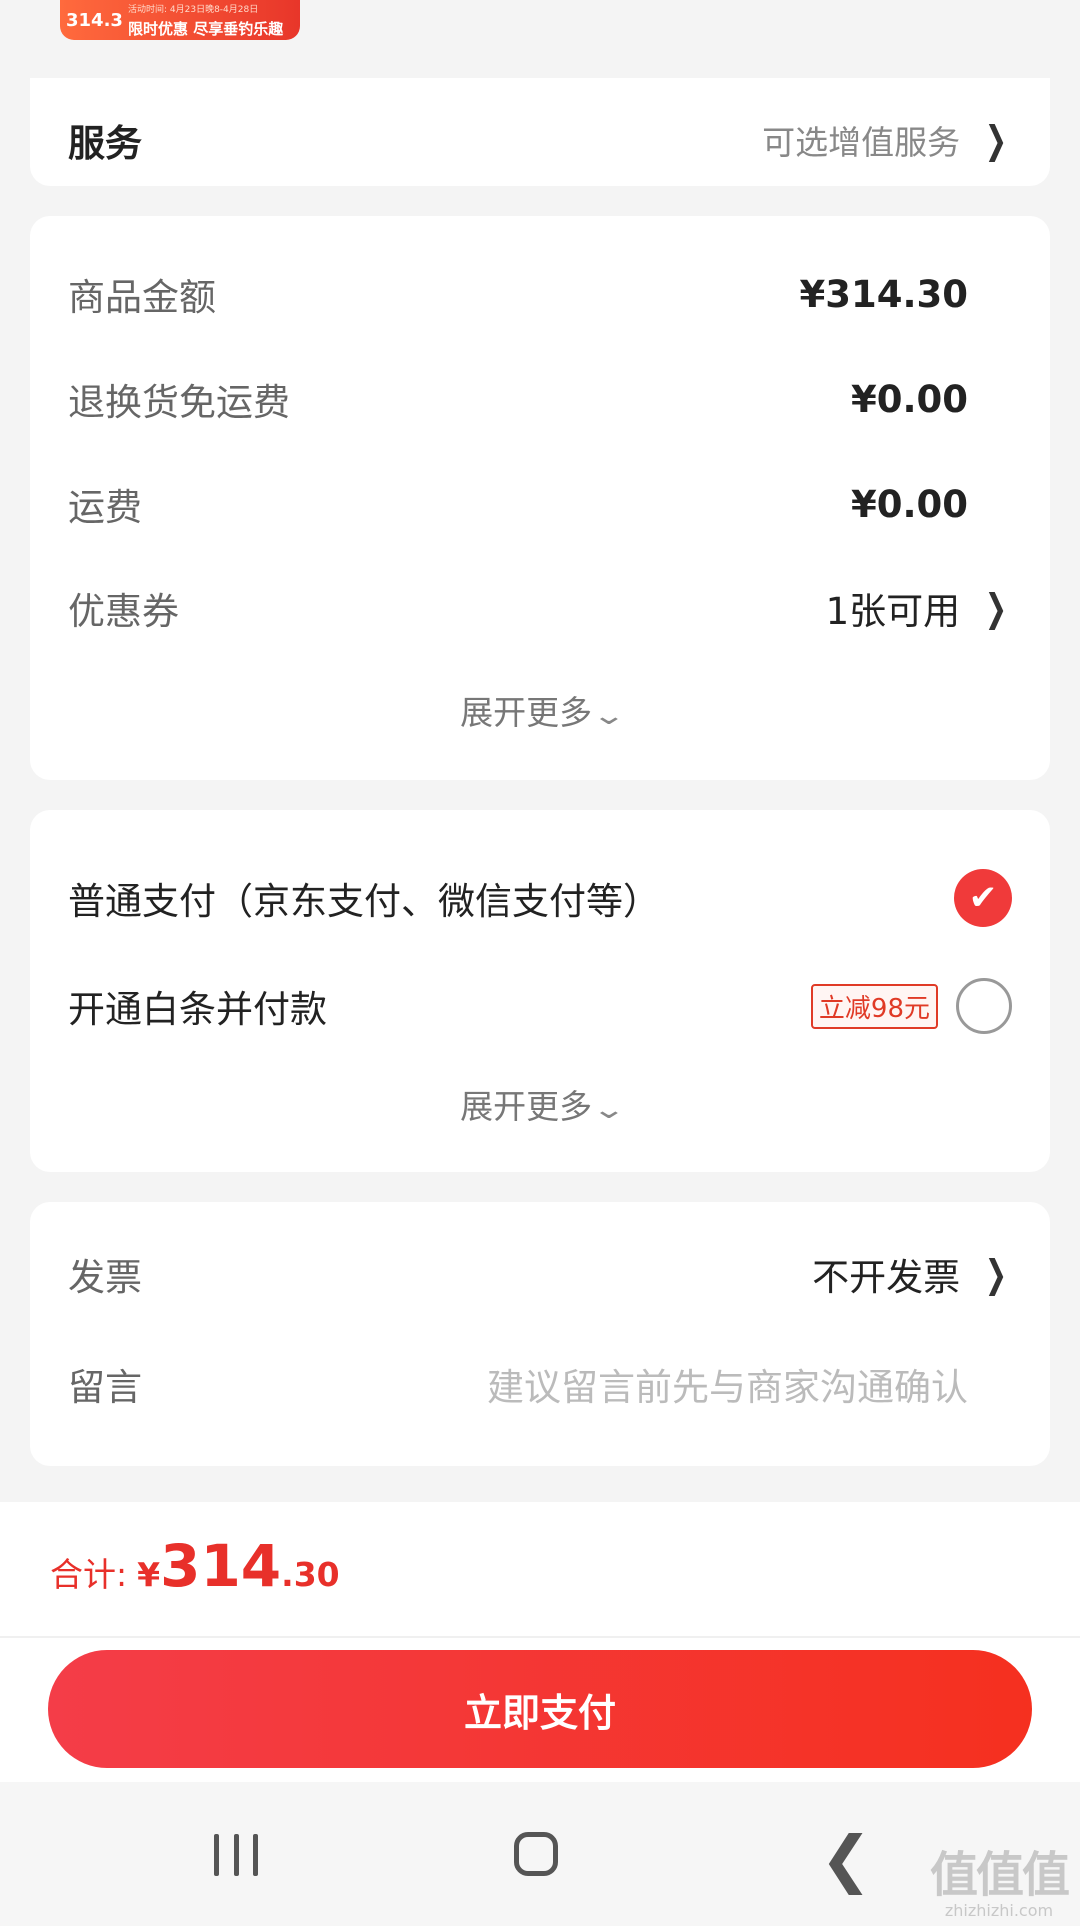 This screenshot has height=1926, width=1080. I want to click on total-decimal: .30, so click(310, 1574).